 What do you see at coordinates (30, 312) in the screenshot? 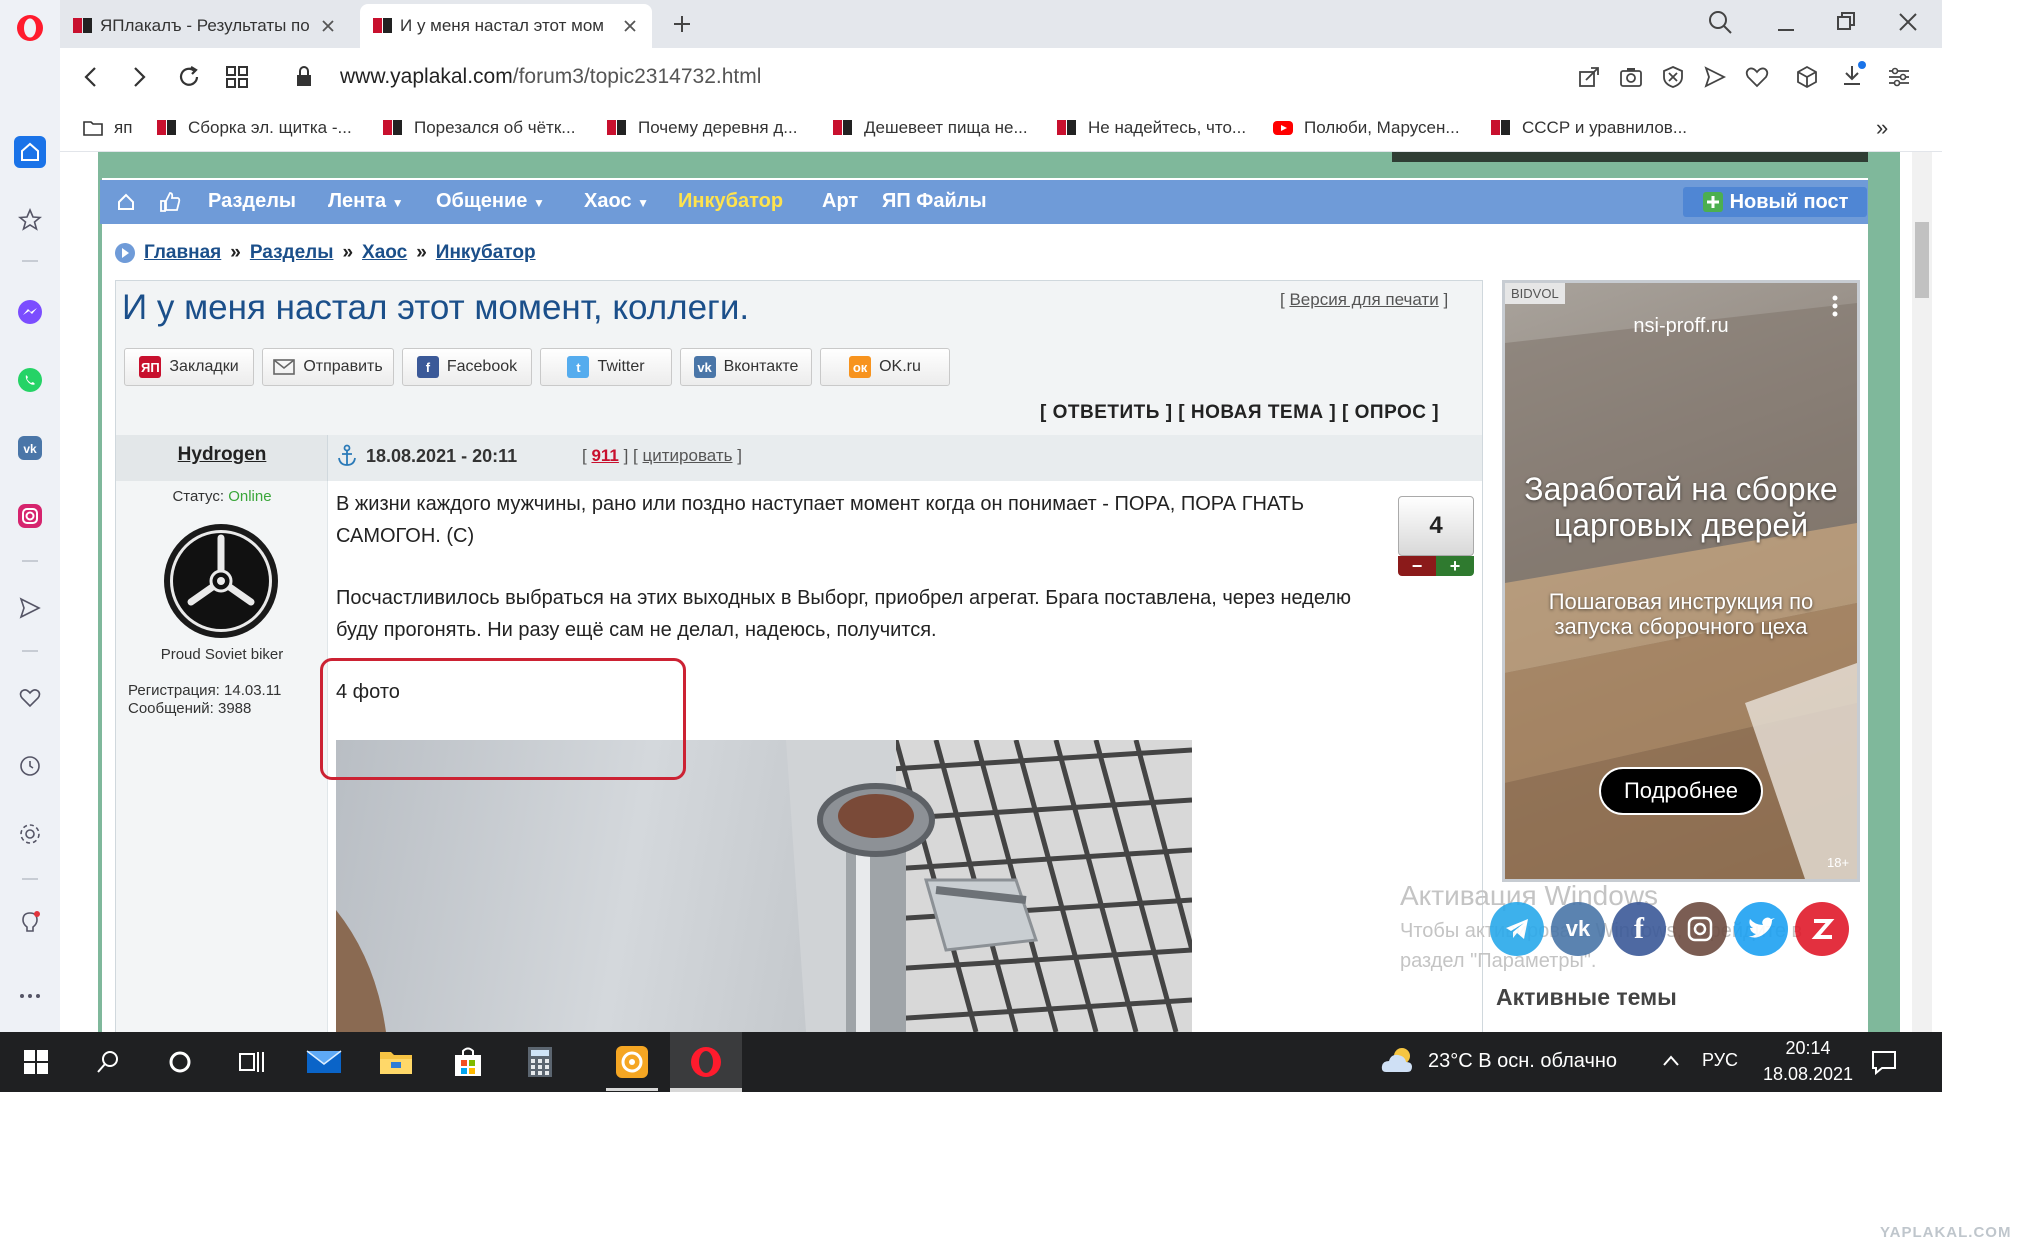
I see `messenger-icon` at bounding box center [30, 312].